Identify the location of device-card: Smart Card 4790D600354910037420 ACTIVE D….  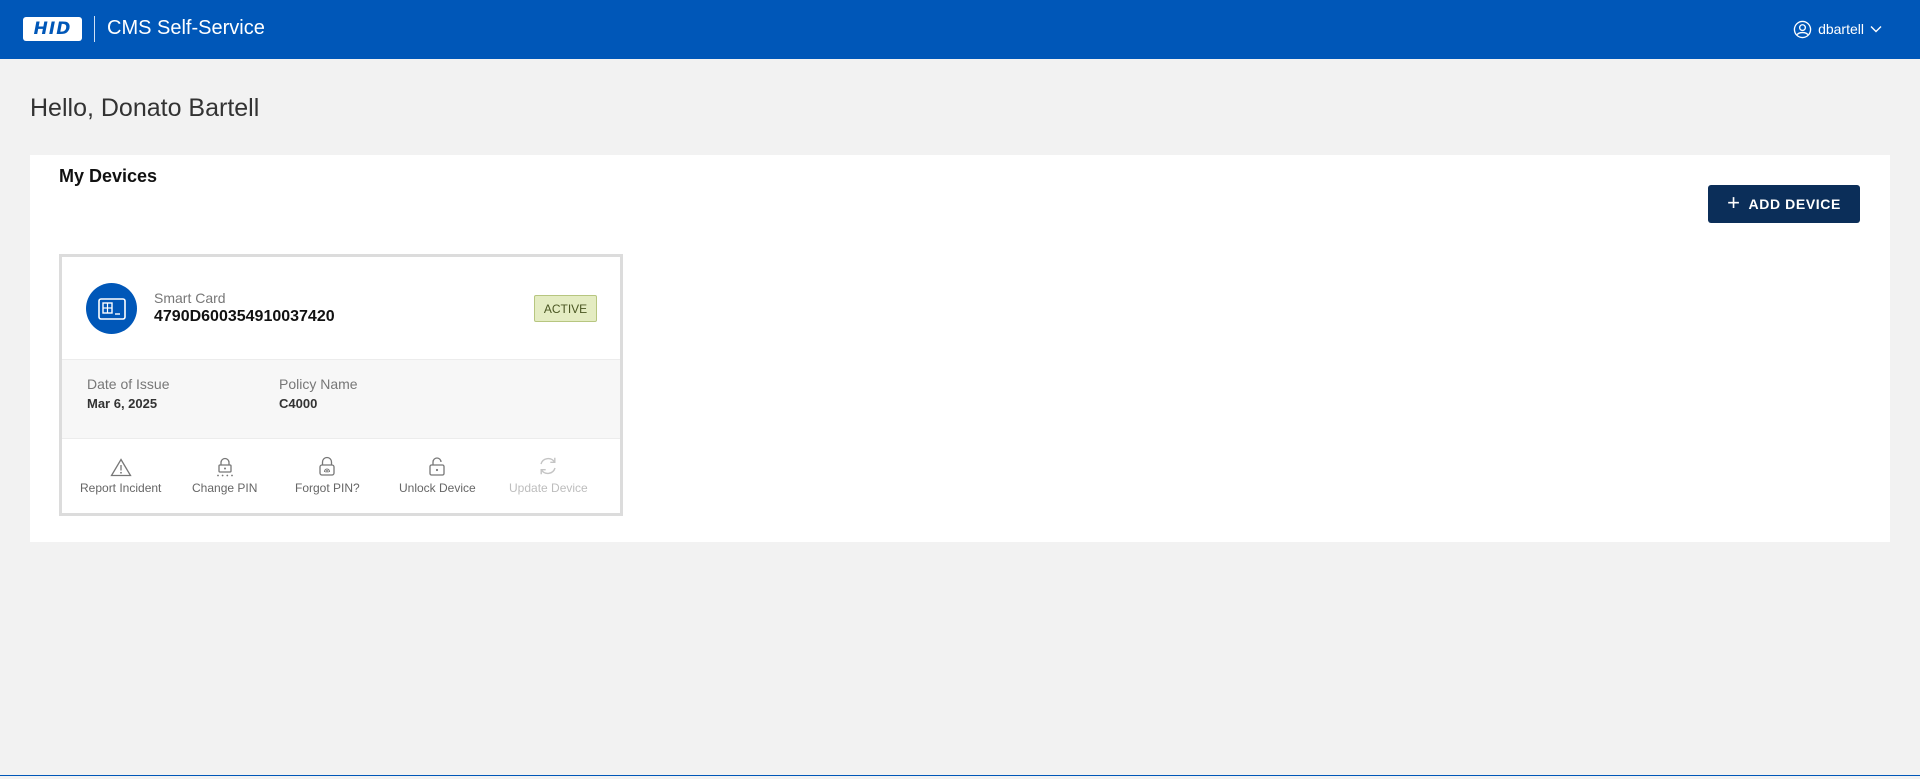
(341, 385).